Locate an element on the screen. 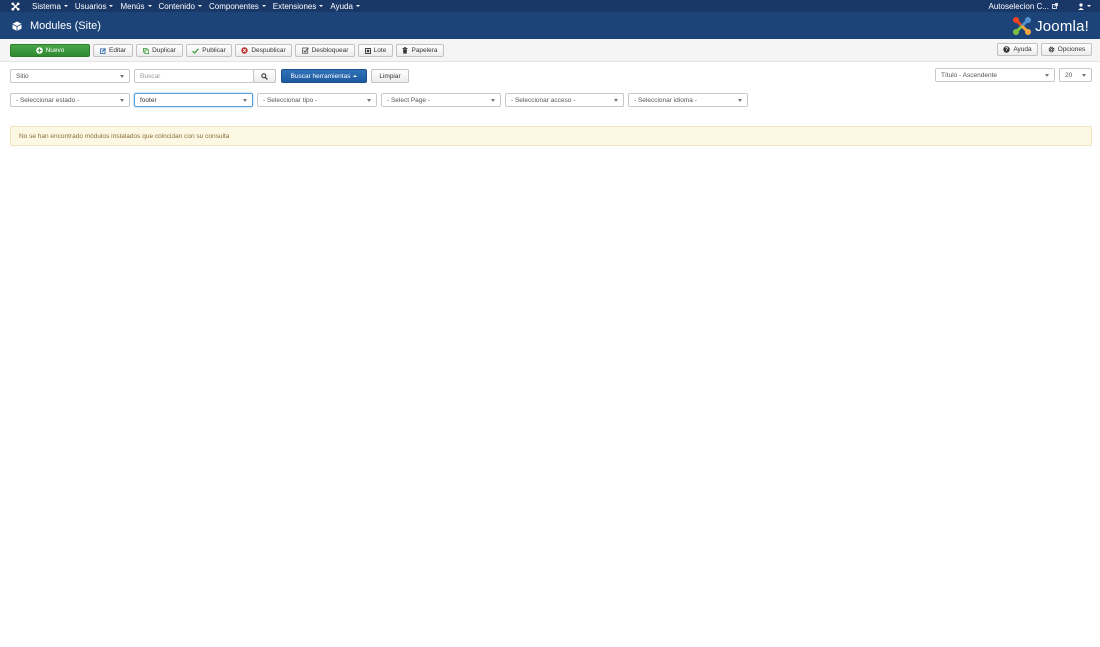  joomla-brand: Joomla! is located at coordinates (1050, 26).